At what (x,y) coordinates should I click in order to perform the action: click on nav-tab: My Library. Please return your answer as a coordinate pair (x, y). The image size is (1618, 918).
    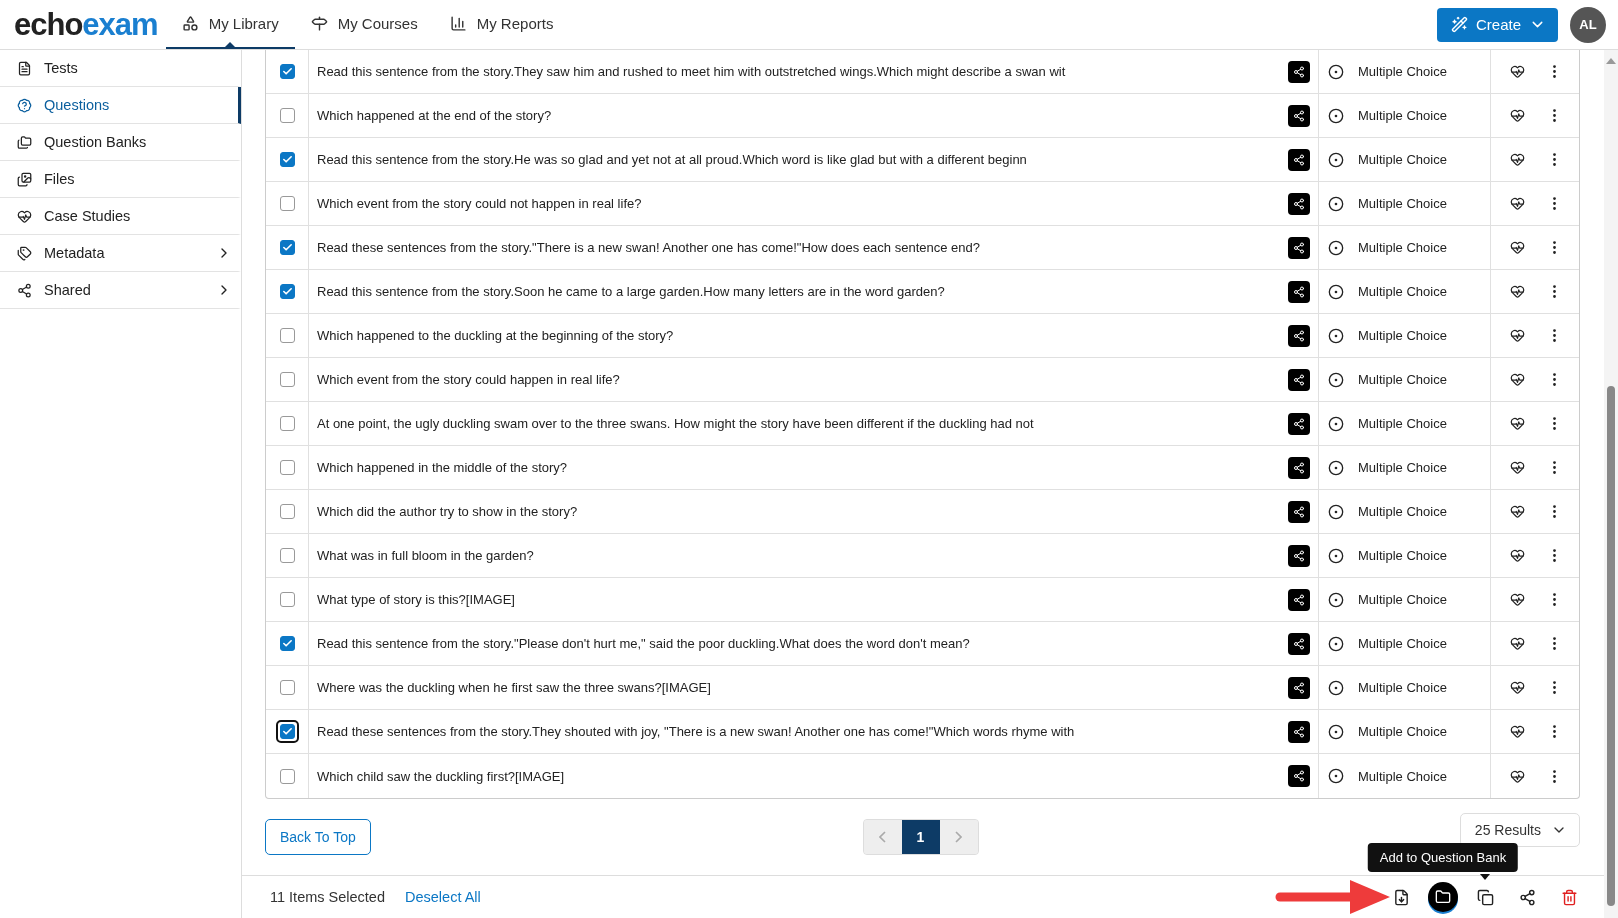
    Looking at the image, I should click on (230, 24).